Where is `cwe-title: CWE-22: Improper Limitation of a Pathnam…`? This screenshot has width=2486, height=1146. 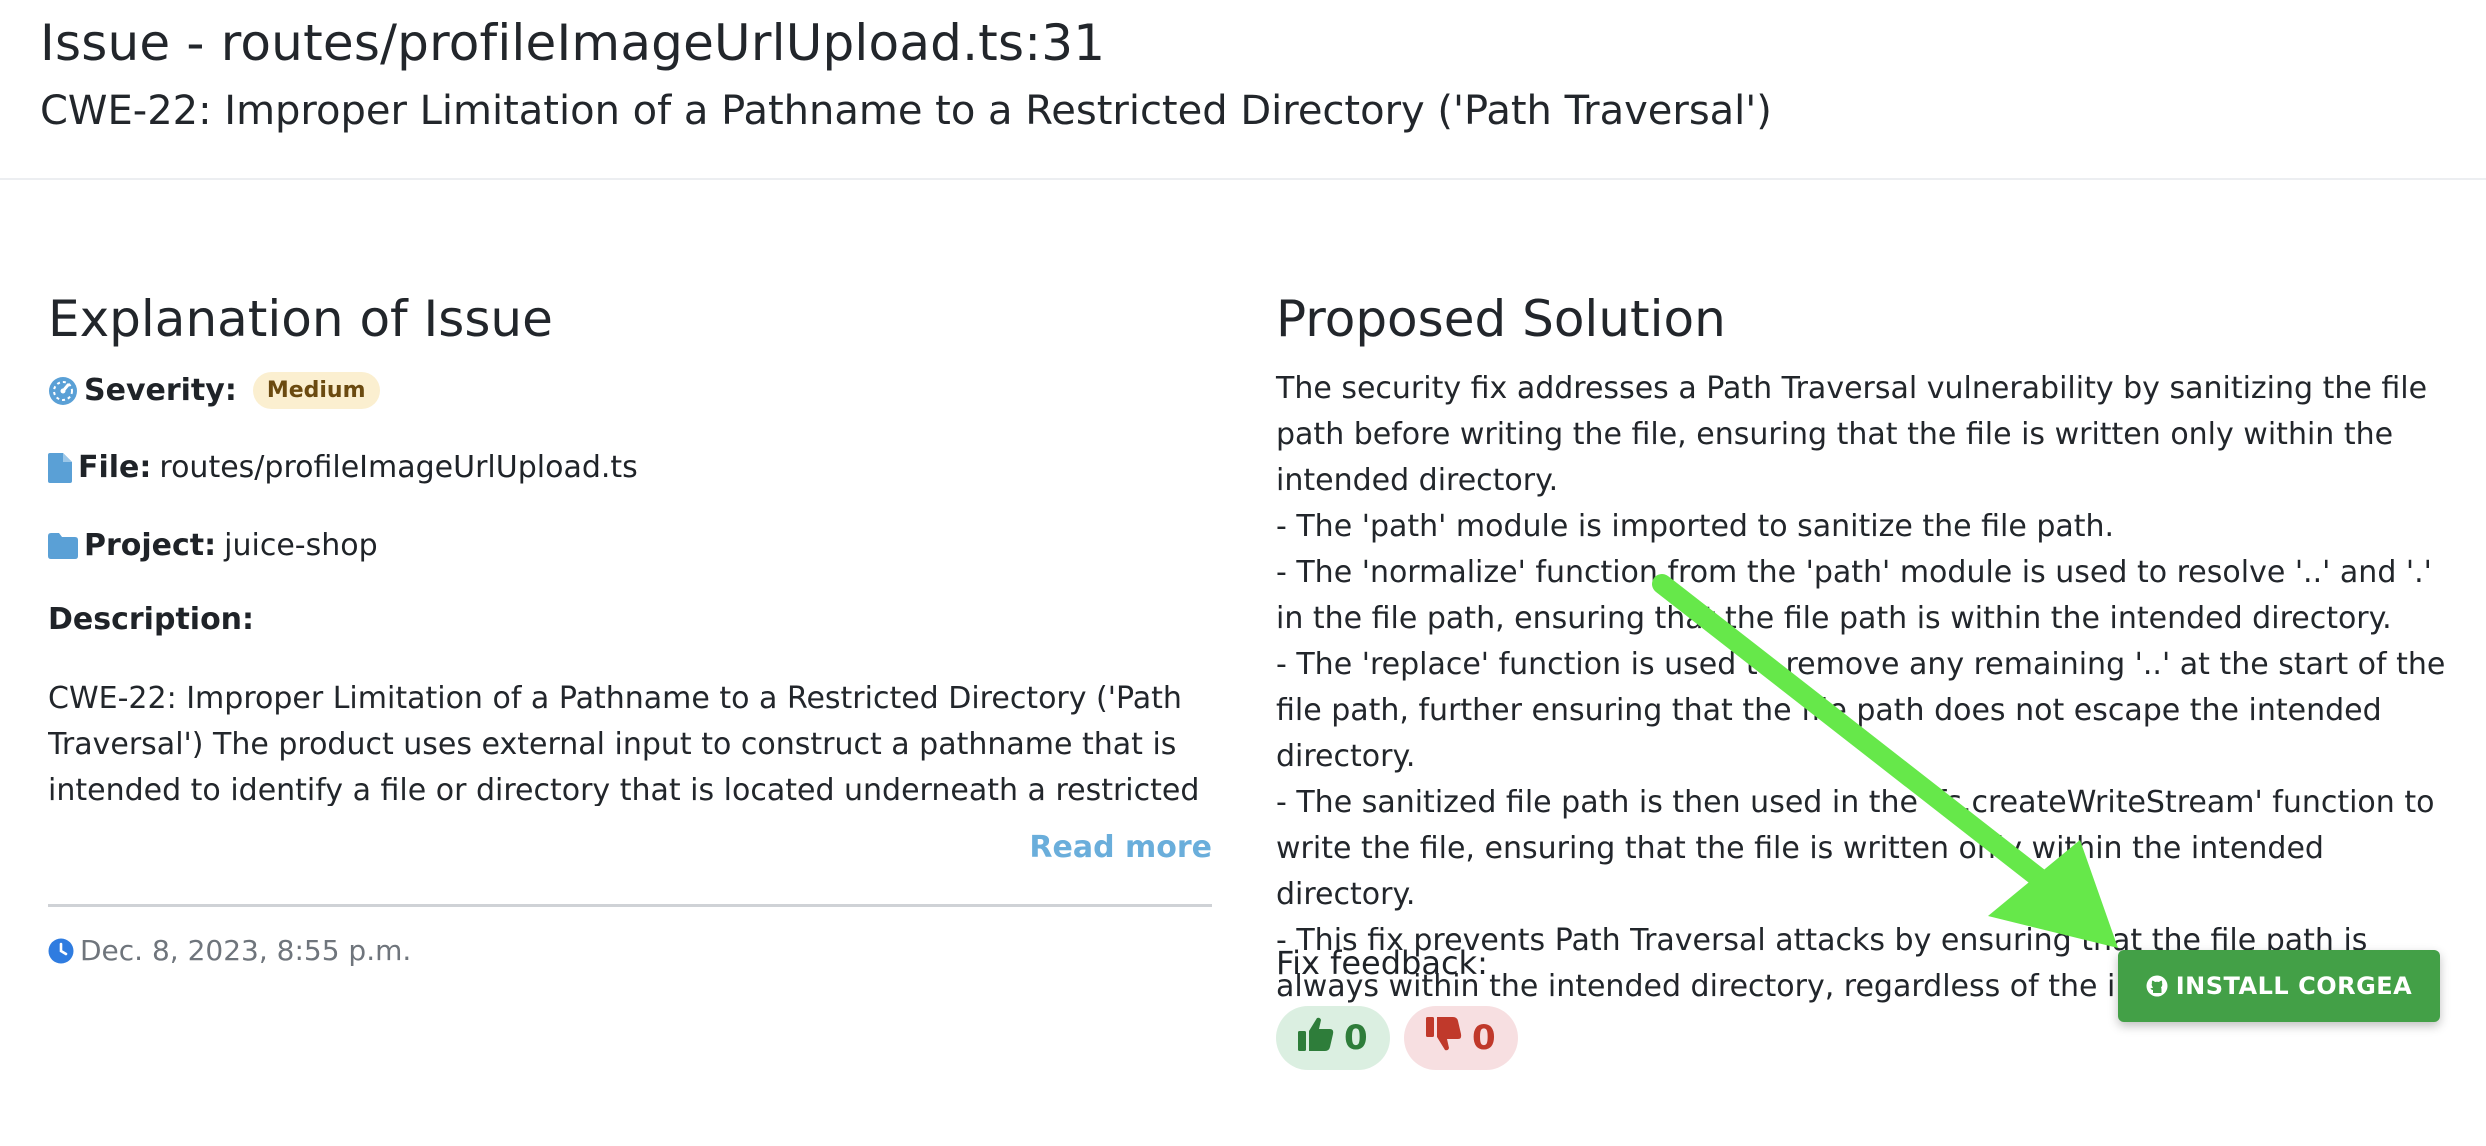 cwe-title: CWE-22: Improper Limitation of a Pathnam… is located at coordinates (906, 111).